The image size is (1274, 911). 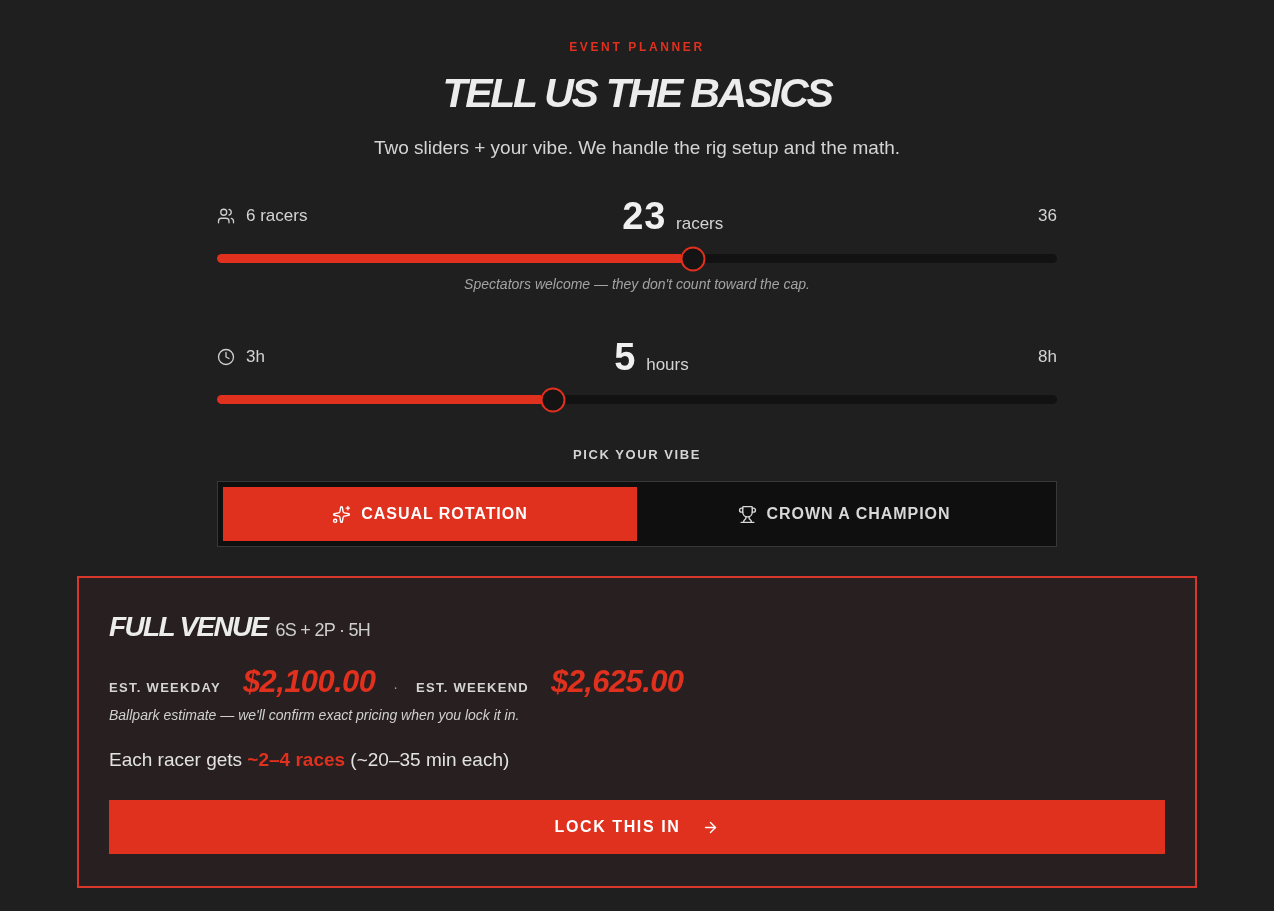 I want to click on price-label: EST. WEEKEND, so click(x=472, y=688).